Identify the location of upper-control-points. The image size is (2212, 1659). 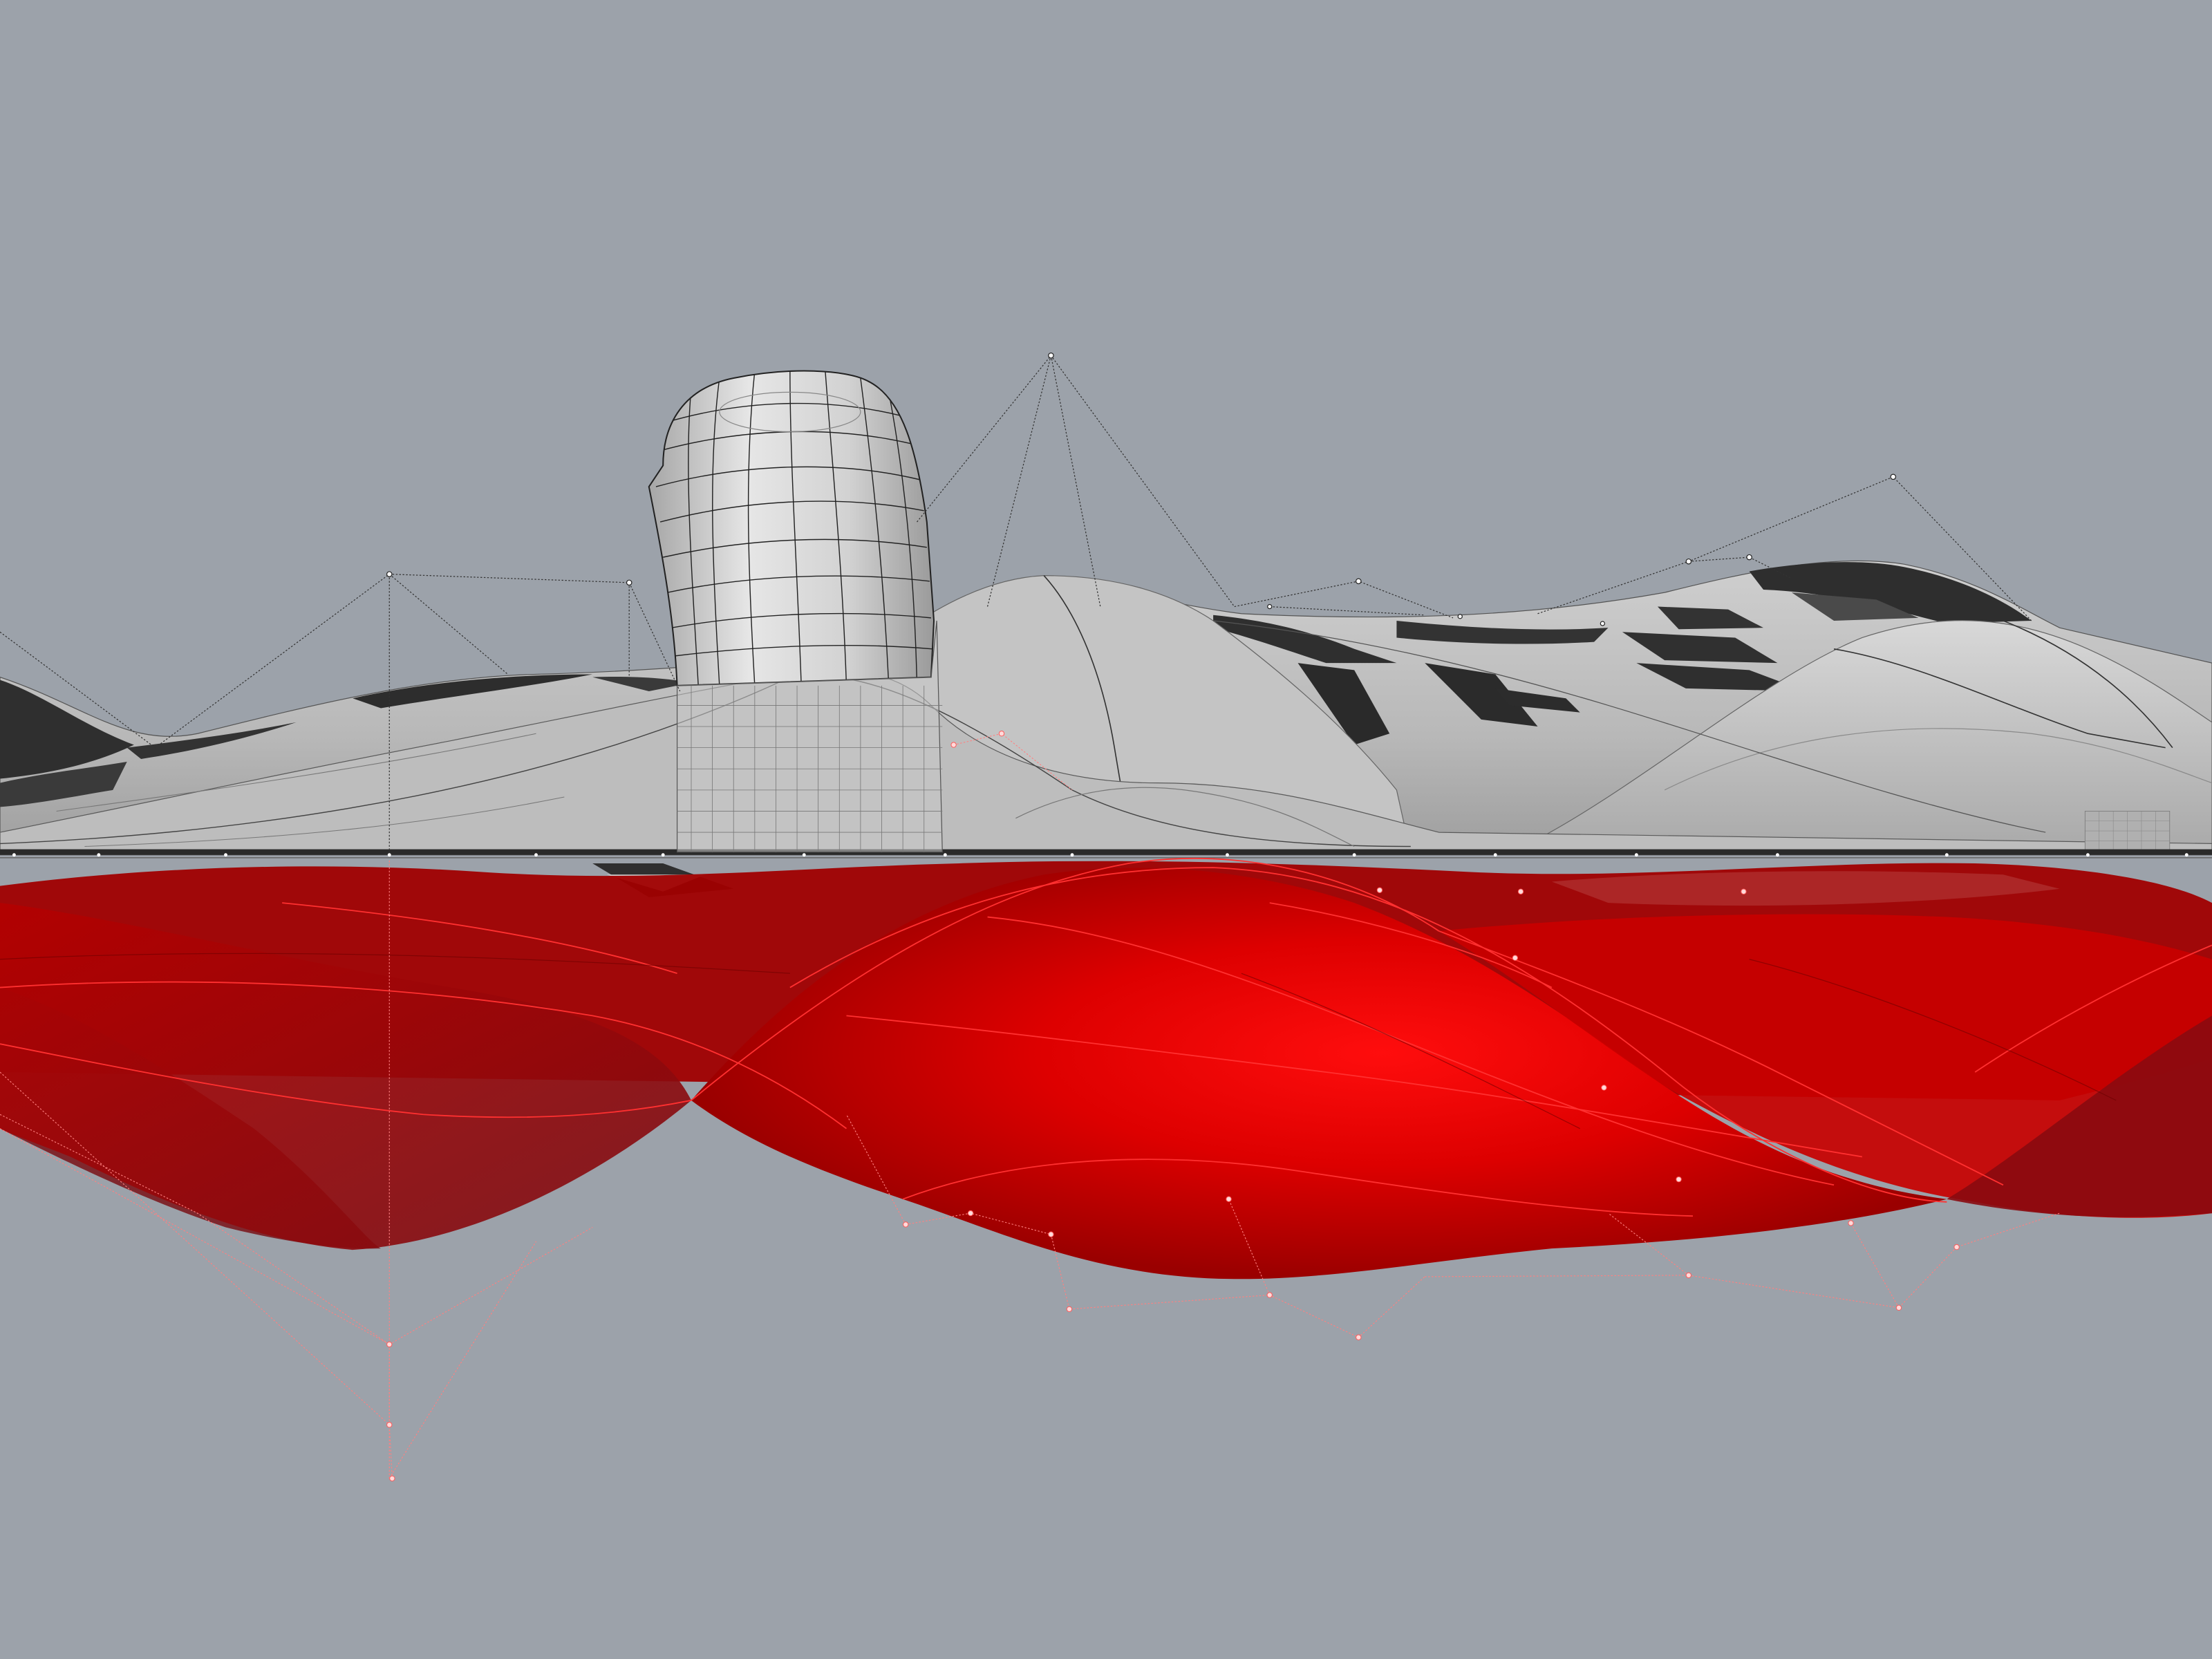
(1141, 489).